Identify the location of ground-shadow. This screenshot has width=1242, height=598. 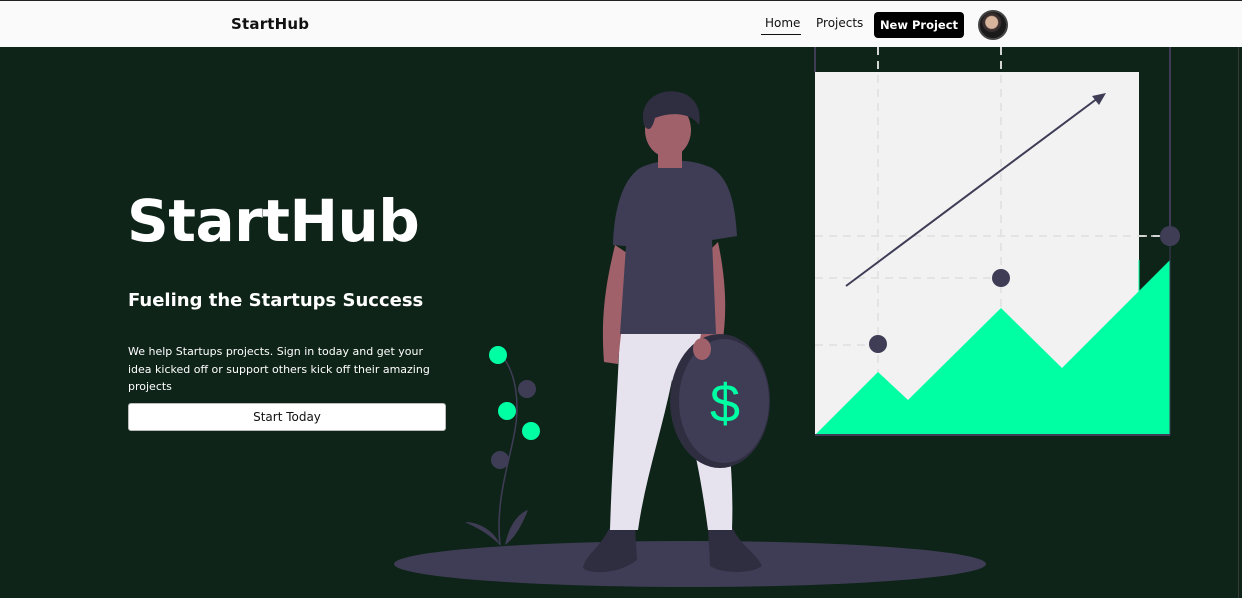
(690, 564).